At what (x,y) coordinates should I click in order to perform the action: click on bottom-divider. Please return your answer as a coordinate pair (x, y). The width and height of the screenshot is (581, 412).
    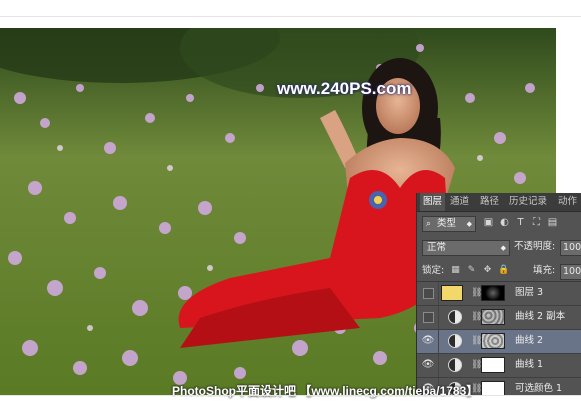
    Looking at the image, I should click on (290, 395).